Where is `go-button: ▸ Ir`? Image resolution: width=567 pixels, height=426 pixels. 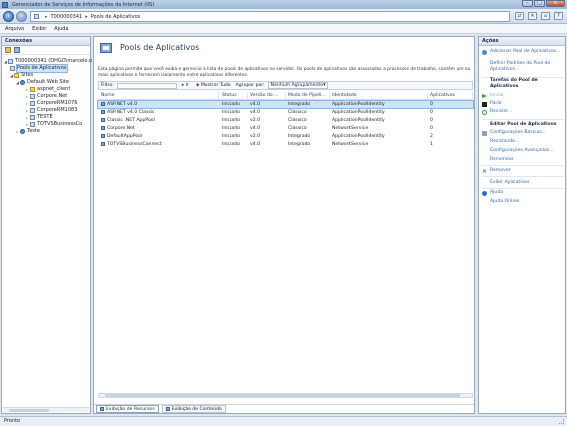 go-button: ▸ Ir is located at coordinates (185, 85).